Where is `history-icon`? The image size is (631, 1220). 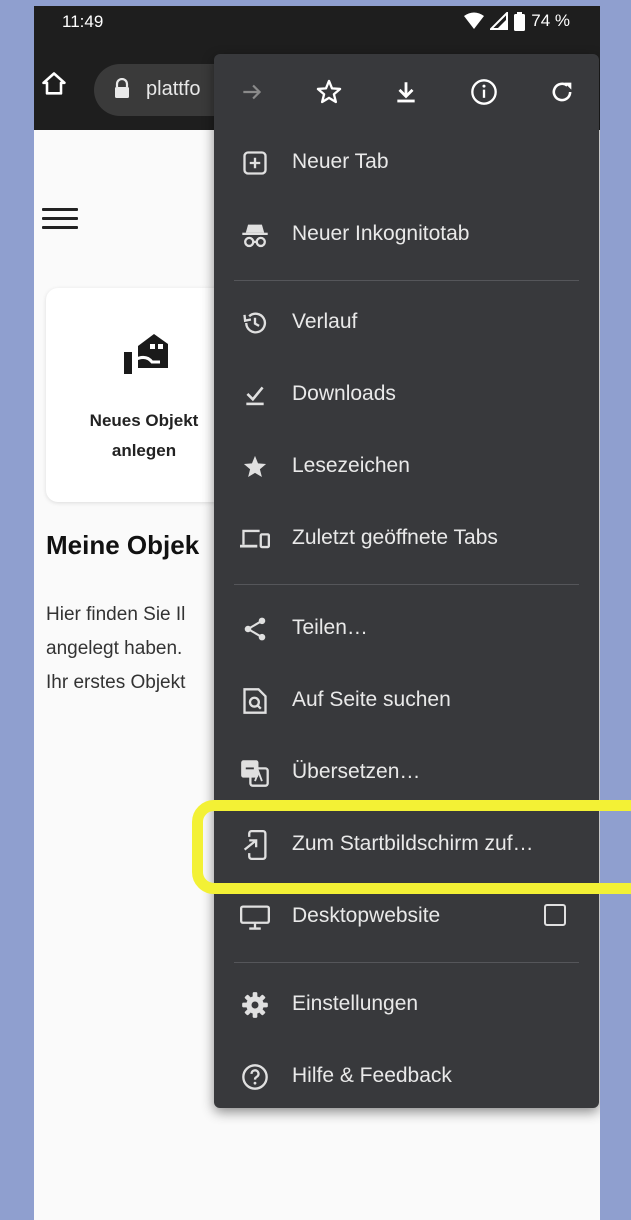 history-icon is located at coordinates (255, 323).